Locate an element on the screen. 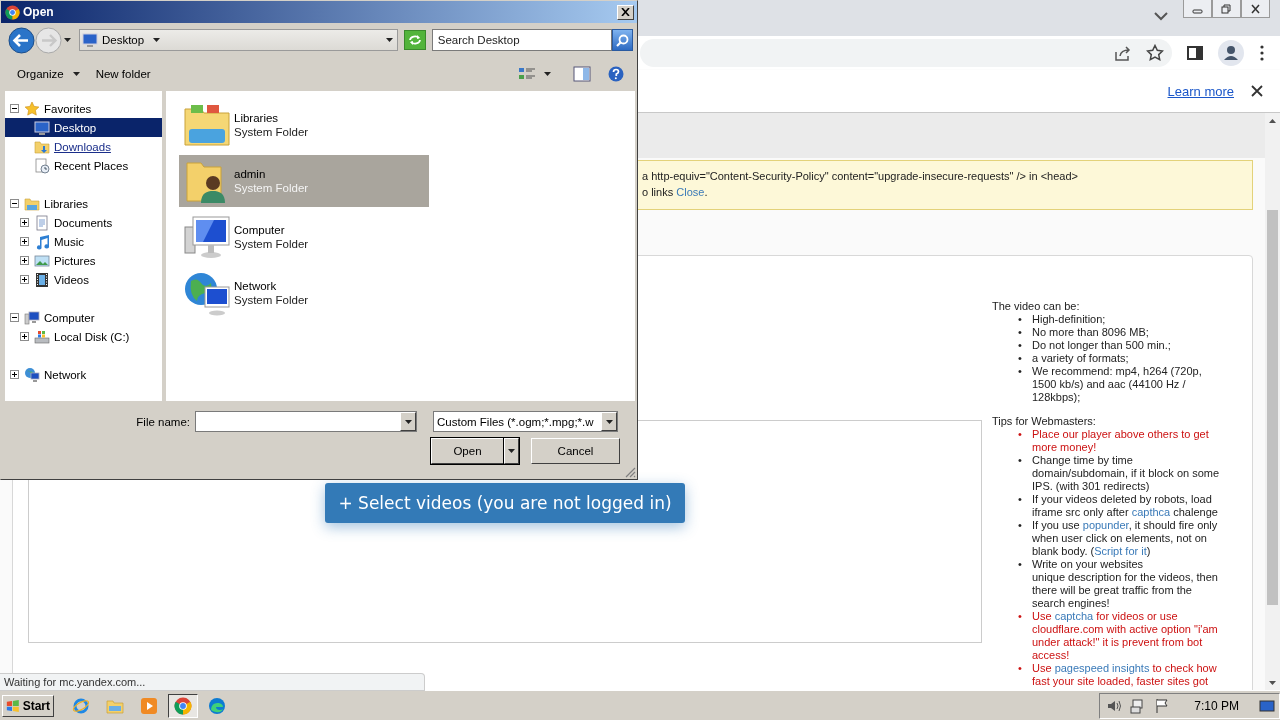 The width and height of the screenshot is (1280, 720). address-dropdown is located at coordinates (389, 40).